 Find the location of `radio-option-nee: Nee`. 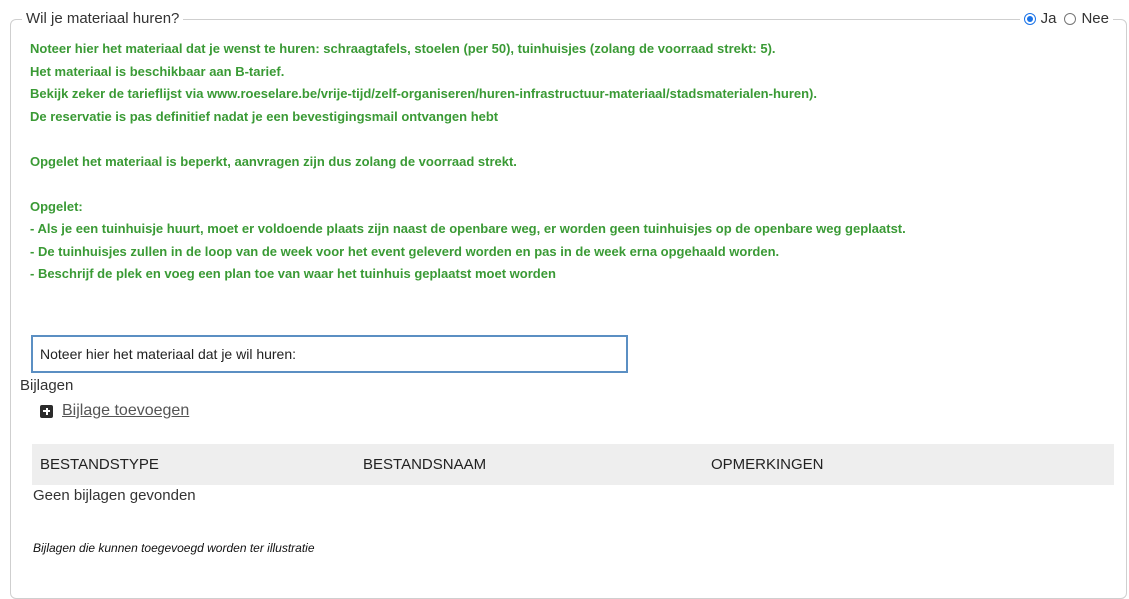

radio-option-nee: Nee is located at coordinates (1086, 19).